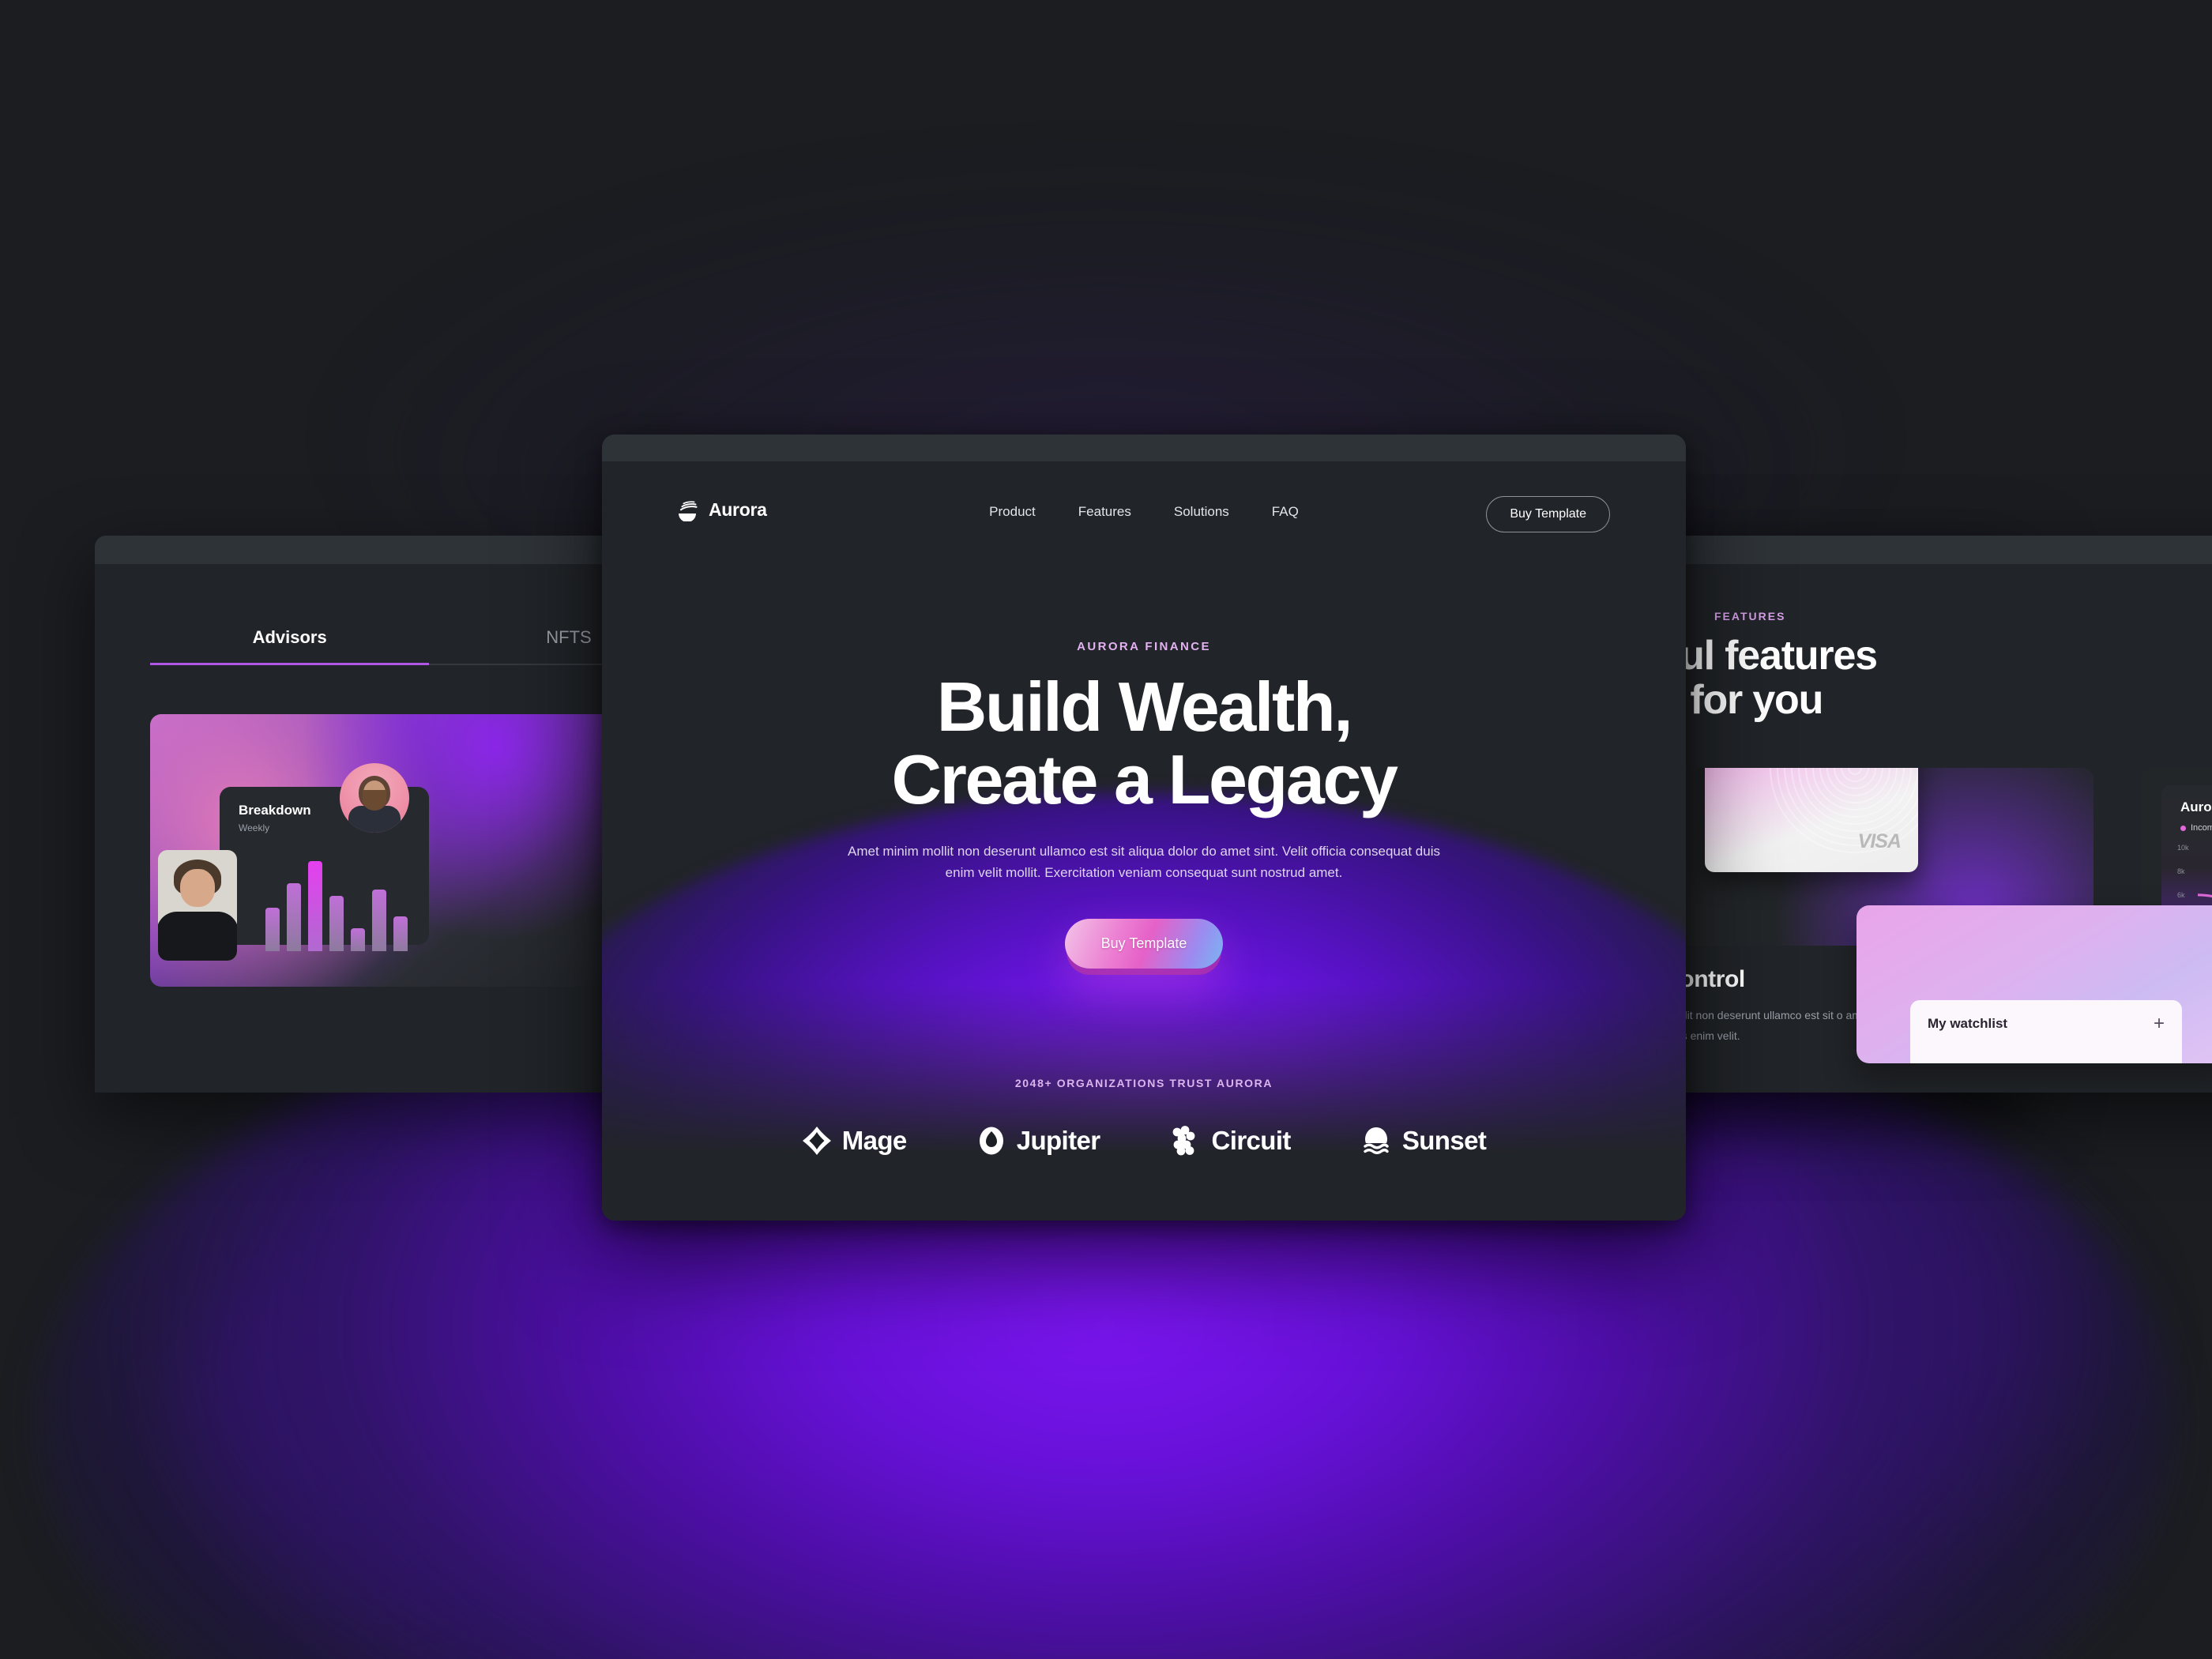 The width and height of the screenshot is (2212, 1659). I want to click on nav-link-solutions: Solutions, so click(1202, 512).